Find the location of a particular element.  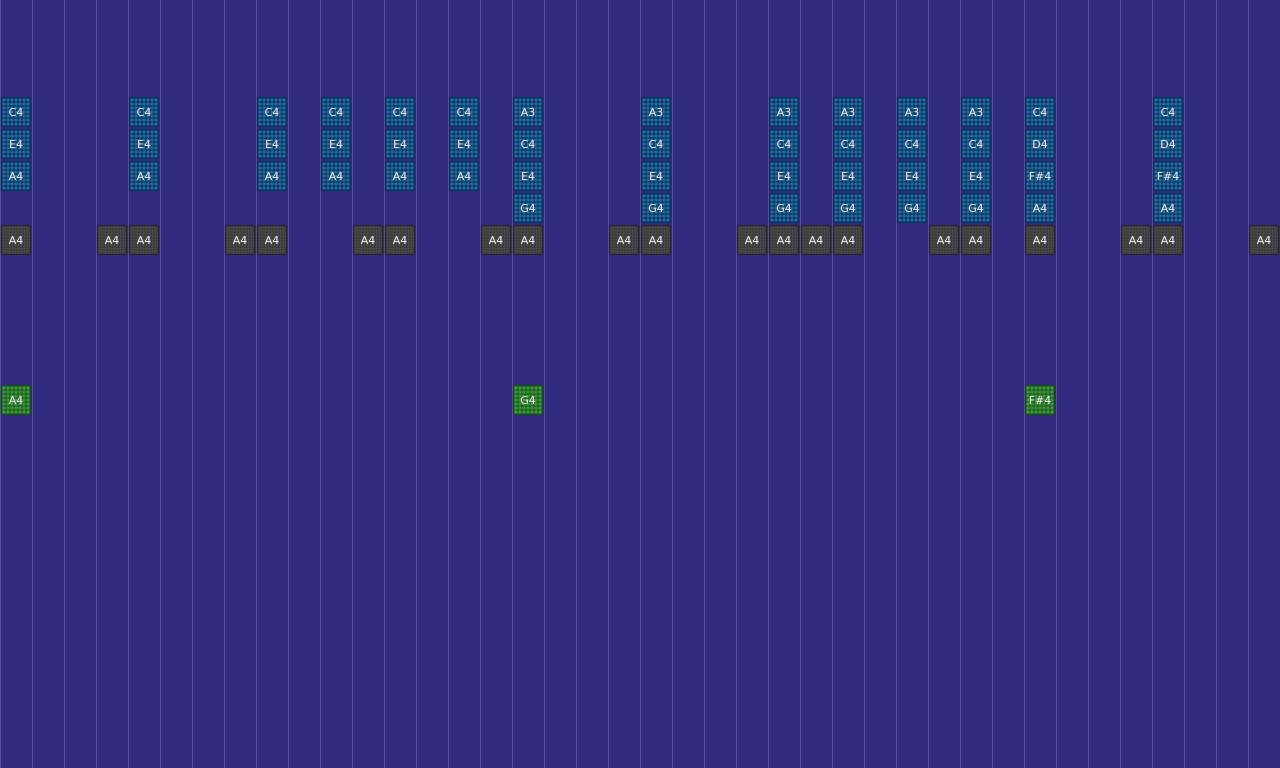

lead-note: G4 is located at coordinates (528, 400).